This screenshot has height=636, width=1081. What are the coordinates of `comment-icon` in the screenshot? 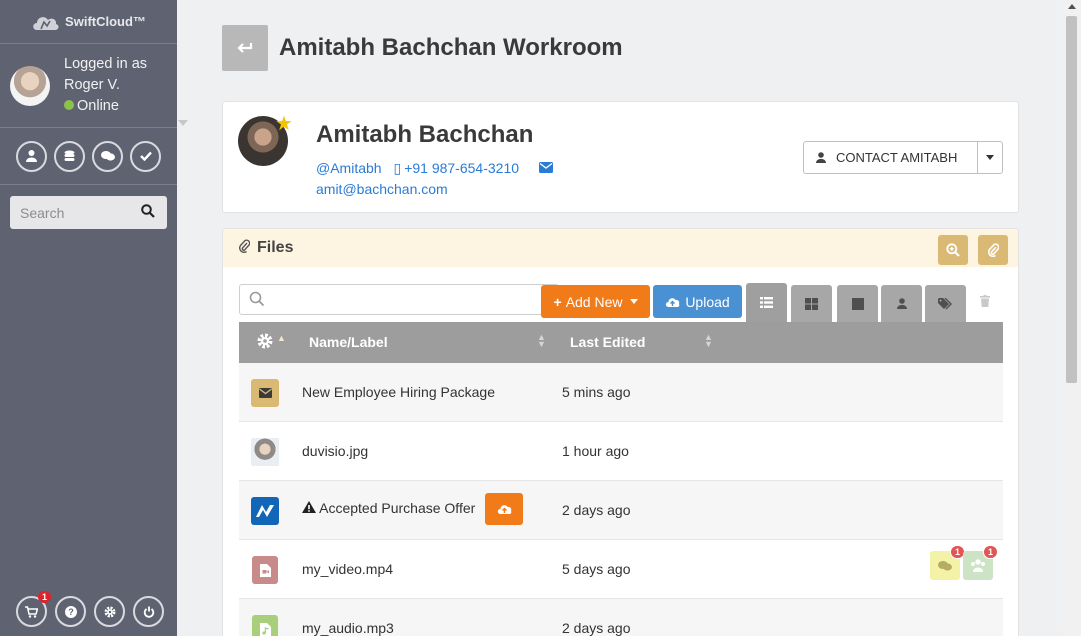 It's located at (945, 565).